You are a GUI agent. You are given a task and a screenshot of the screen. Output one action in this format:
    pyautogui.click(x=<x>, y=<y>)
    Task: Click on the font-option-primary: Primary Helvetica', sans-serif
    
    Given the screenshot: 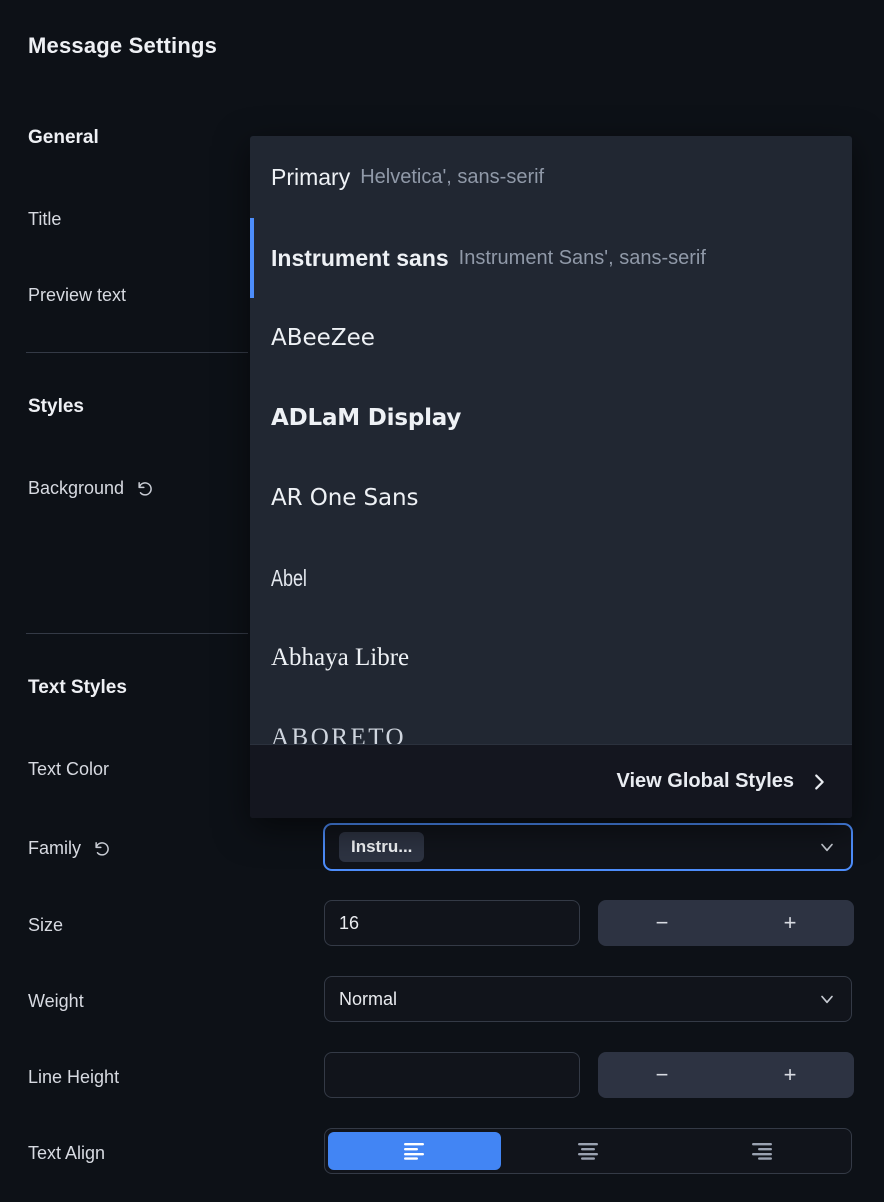 What is the action you would take?
    pyautogui.click(x=551, y=177)
    